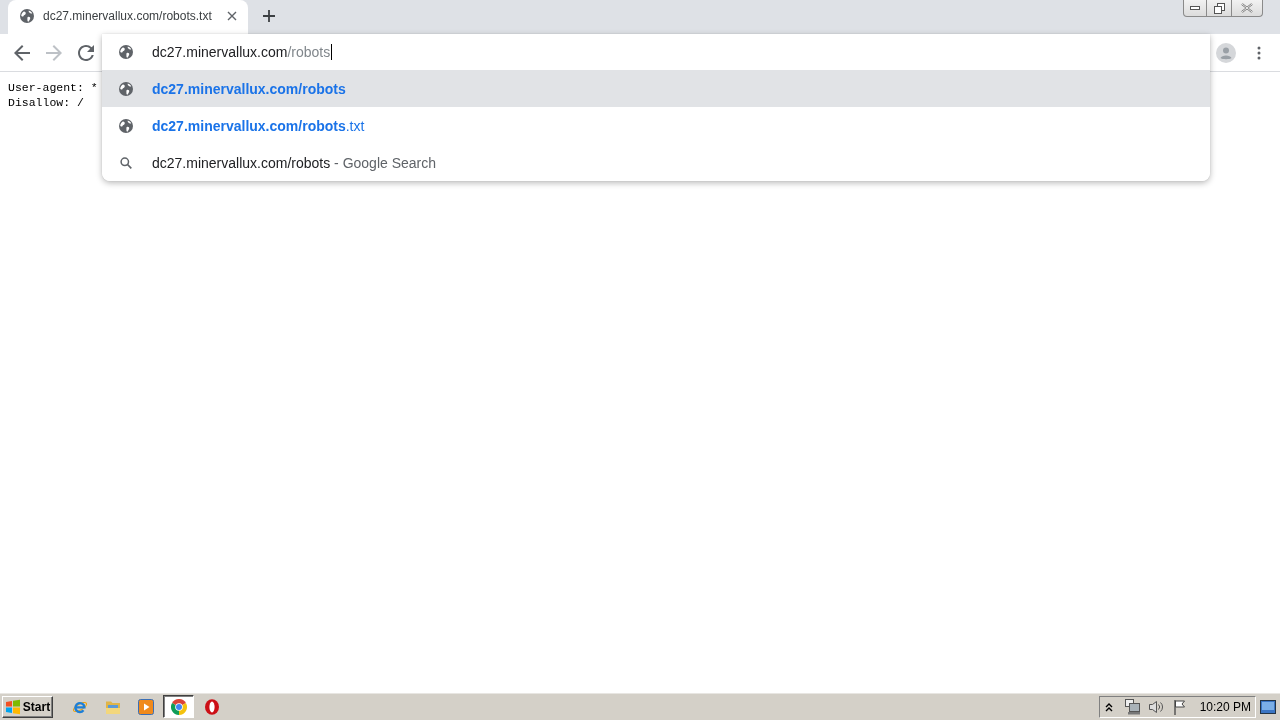  Describe the element at coordinates (656, 162) in the screenshot. I see `suggestion-item: dc27.minervallux.com/robots - Google Search` at that location.